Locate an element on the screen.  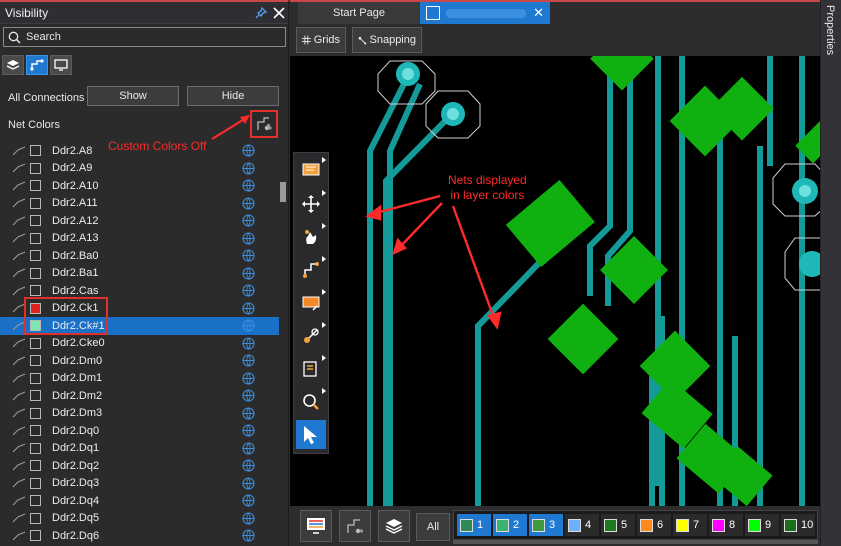
layer-chip: 2 is located at coordinates (510, 525).